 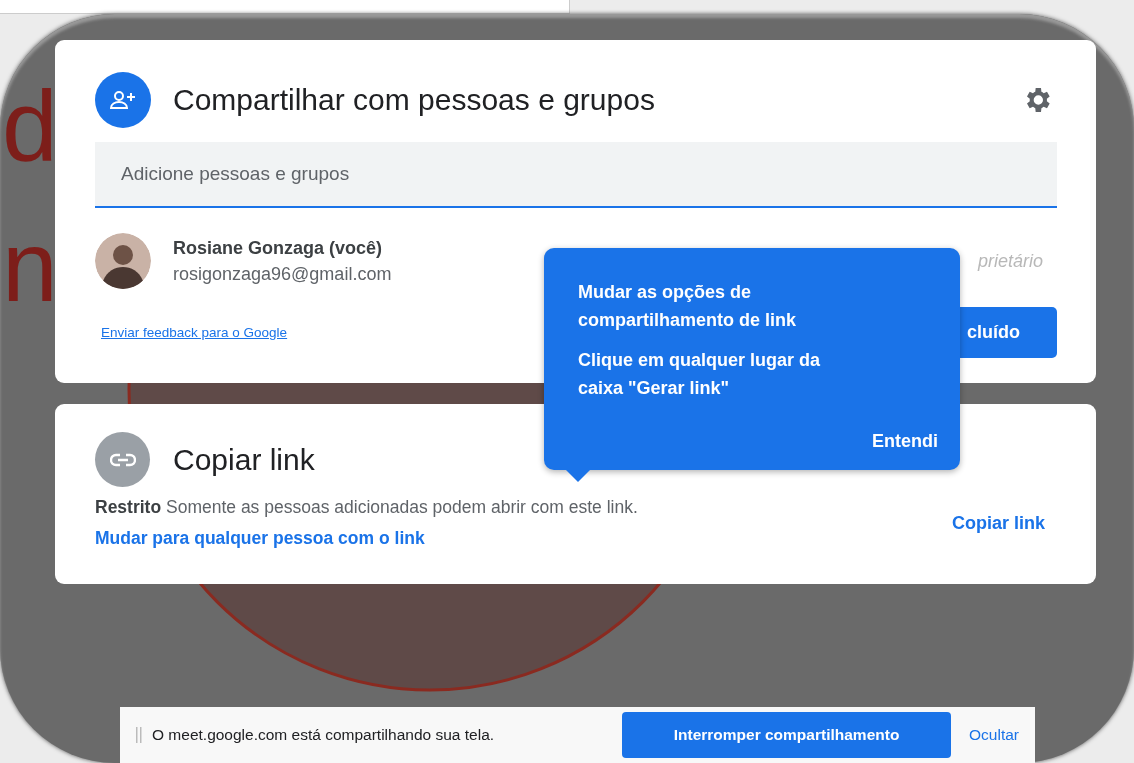 What do you see at coordinates (688, 306) in the screenshot?
I see `tooltip-title: Mudar as opções de compartilhamento de link` at bounding box center [688, 306].